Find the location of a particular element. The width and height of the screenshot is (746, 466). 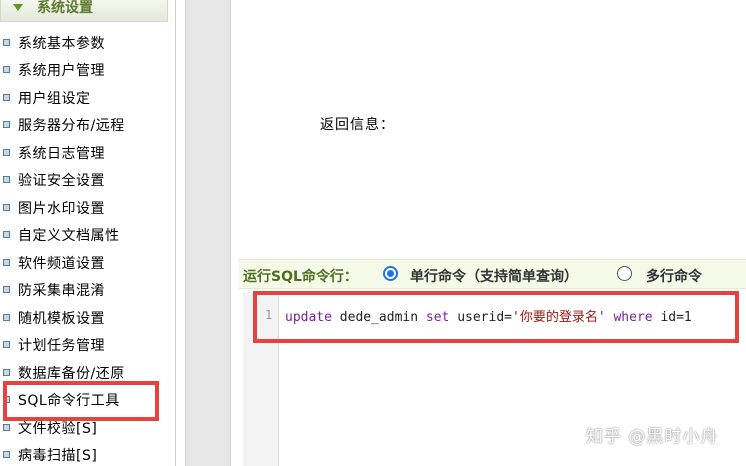

sidebar-item-label: 防采集串混淆 is located at coordinates (61, 291).